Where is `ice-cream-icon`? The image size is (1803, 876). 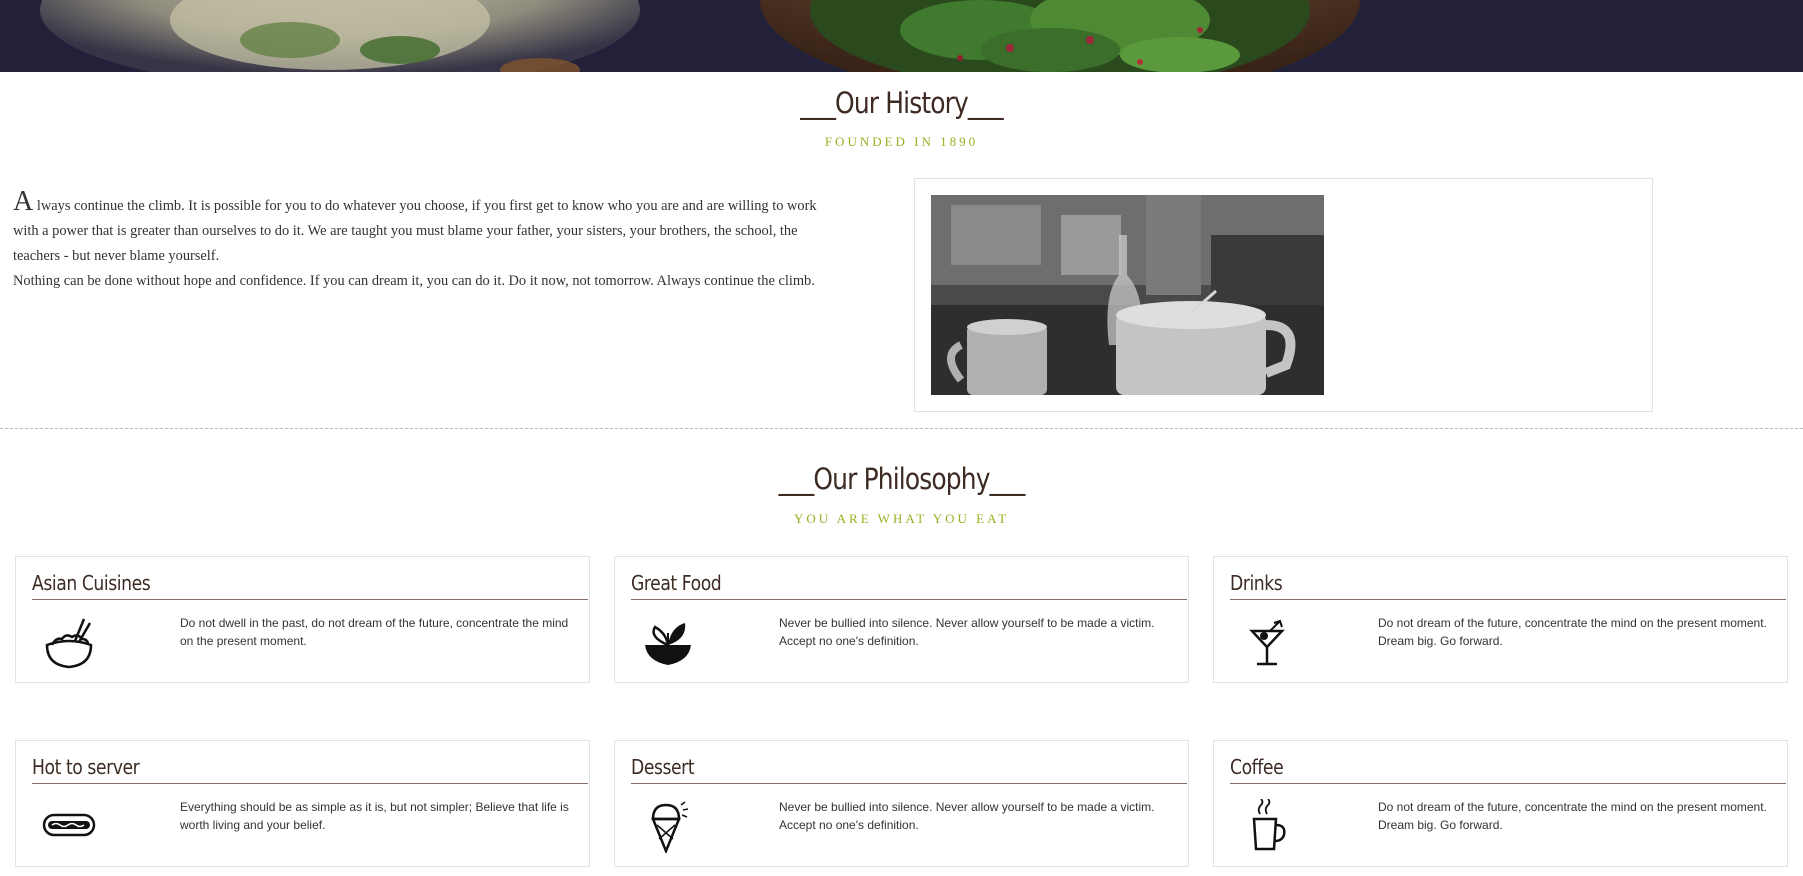
ice-cream-icon is located at coordinates (668, 827).